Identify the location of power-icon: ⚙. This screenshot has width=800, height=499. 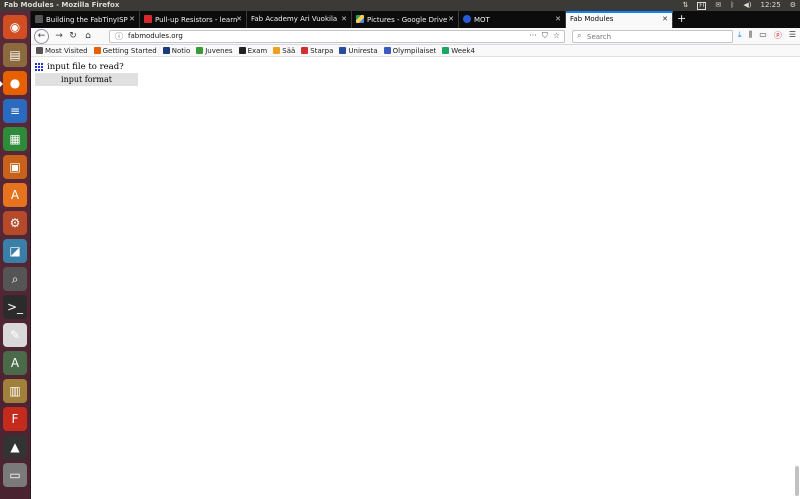
(793, 5).